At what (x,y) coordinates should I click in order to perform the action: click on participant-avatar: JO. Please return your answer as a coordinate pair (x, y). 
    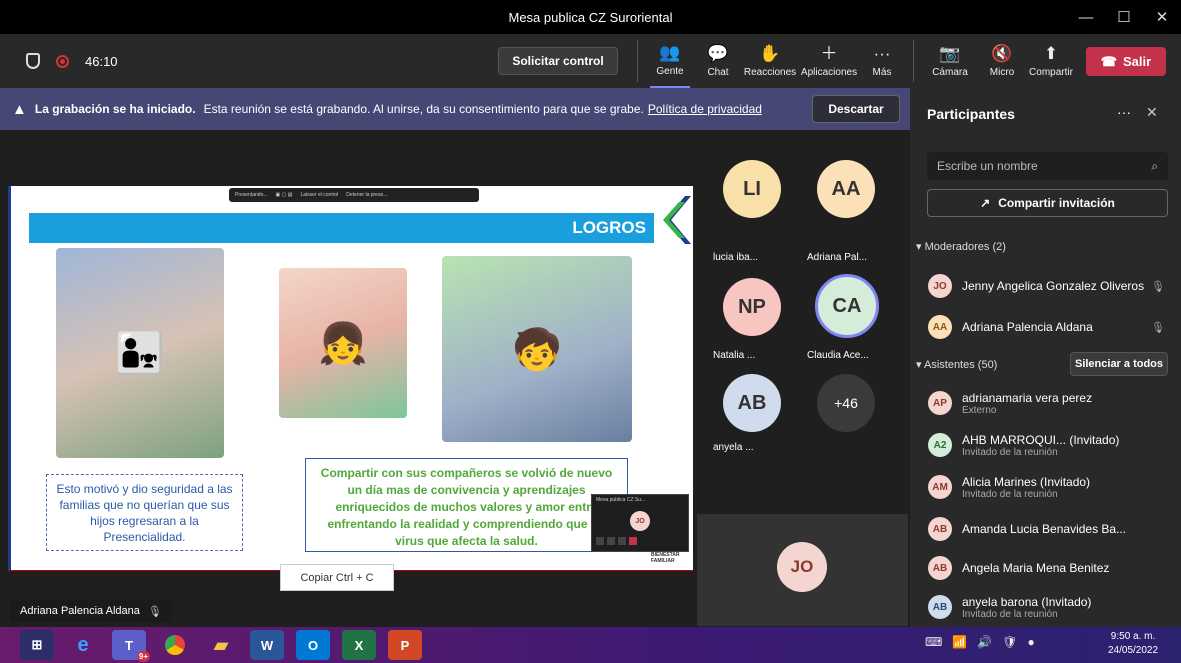
    Looking at the image, I should click on (940, 286).